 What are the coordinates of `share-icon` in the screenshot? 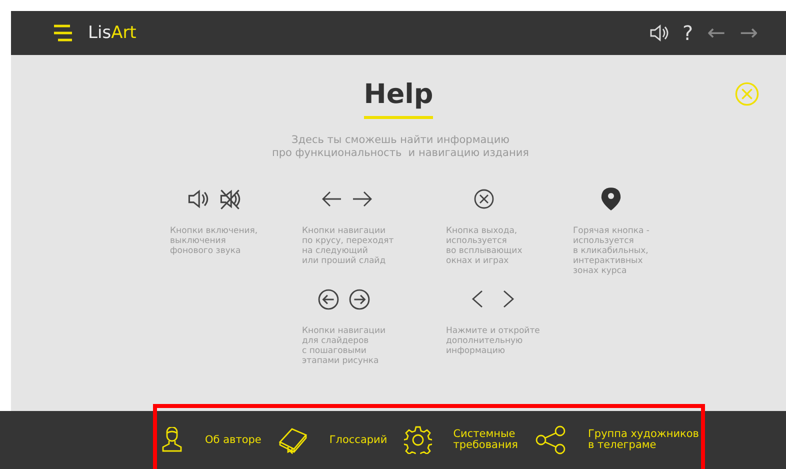 It's located at (551, 440).